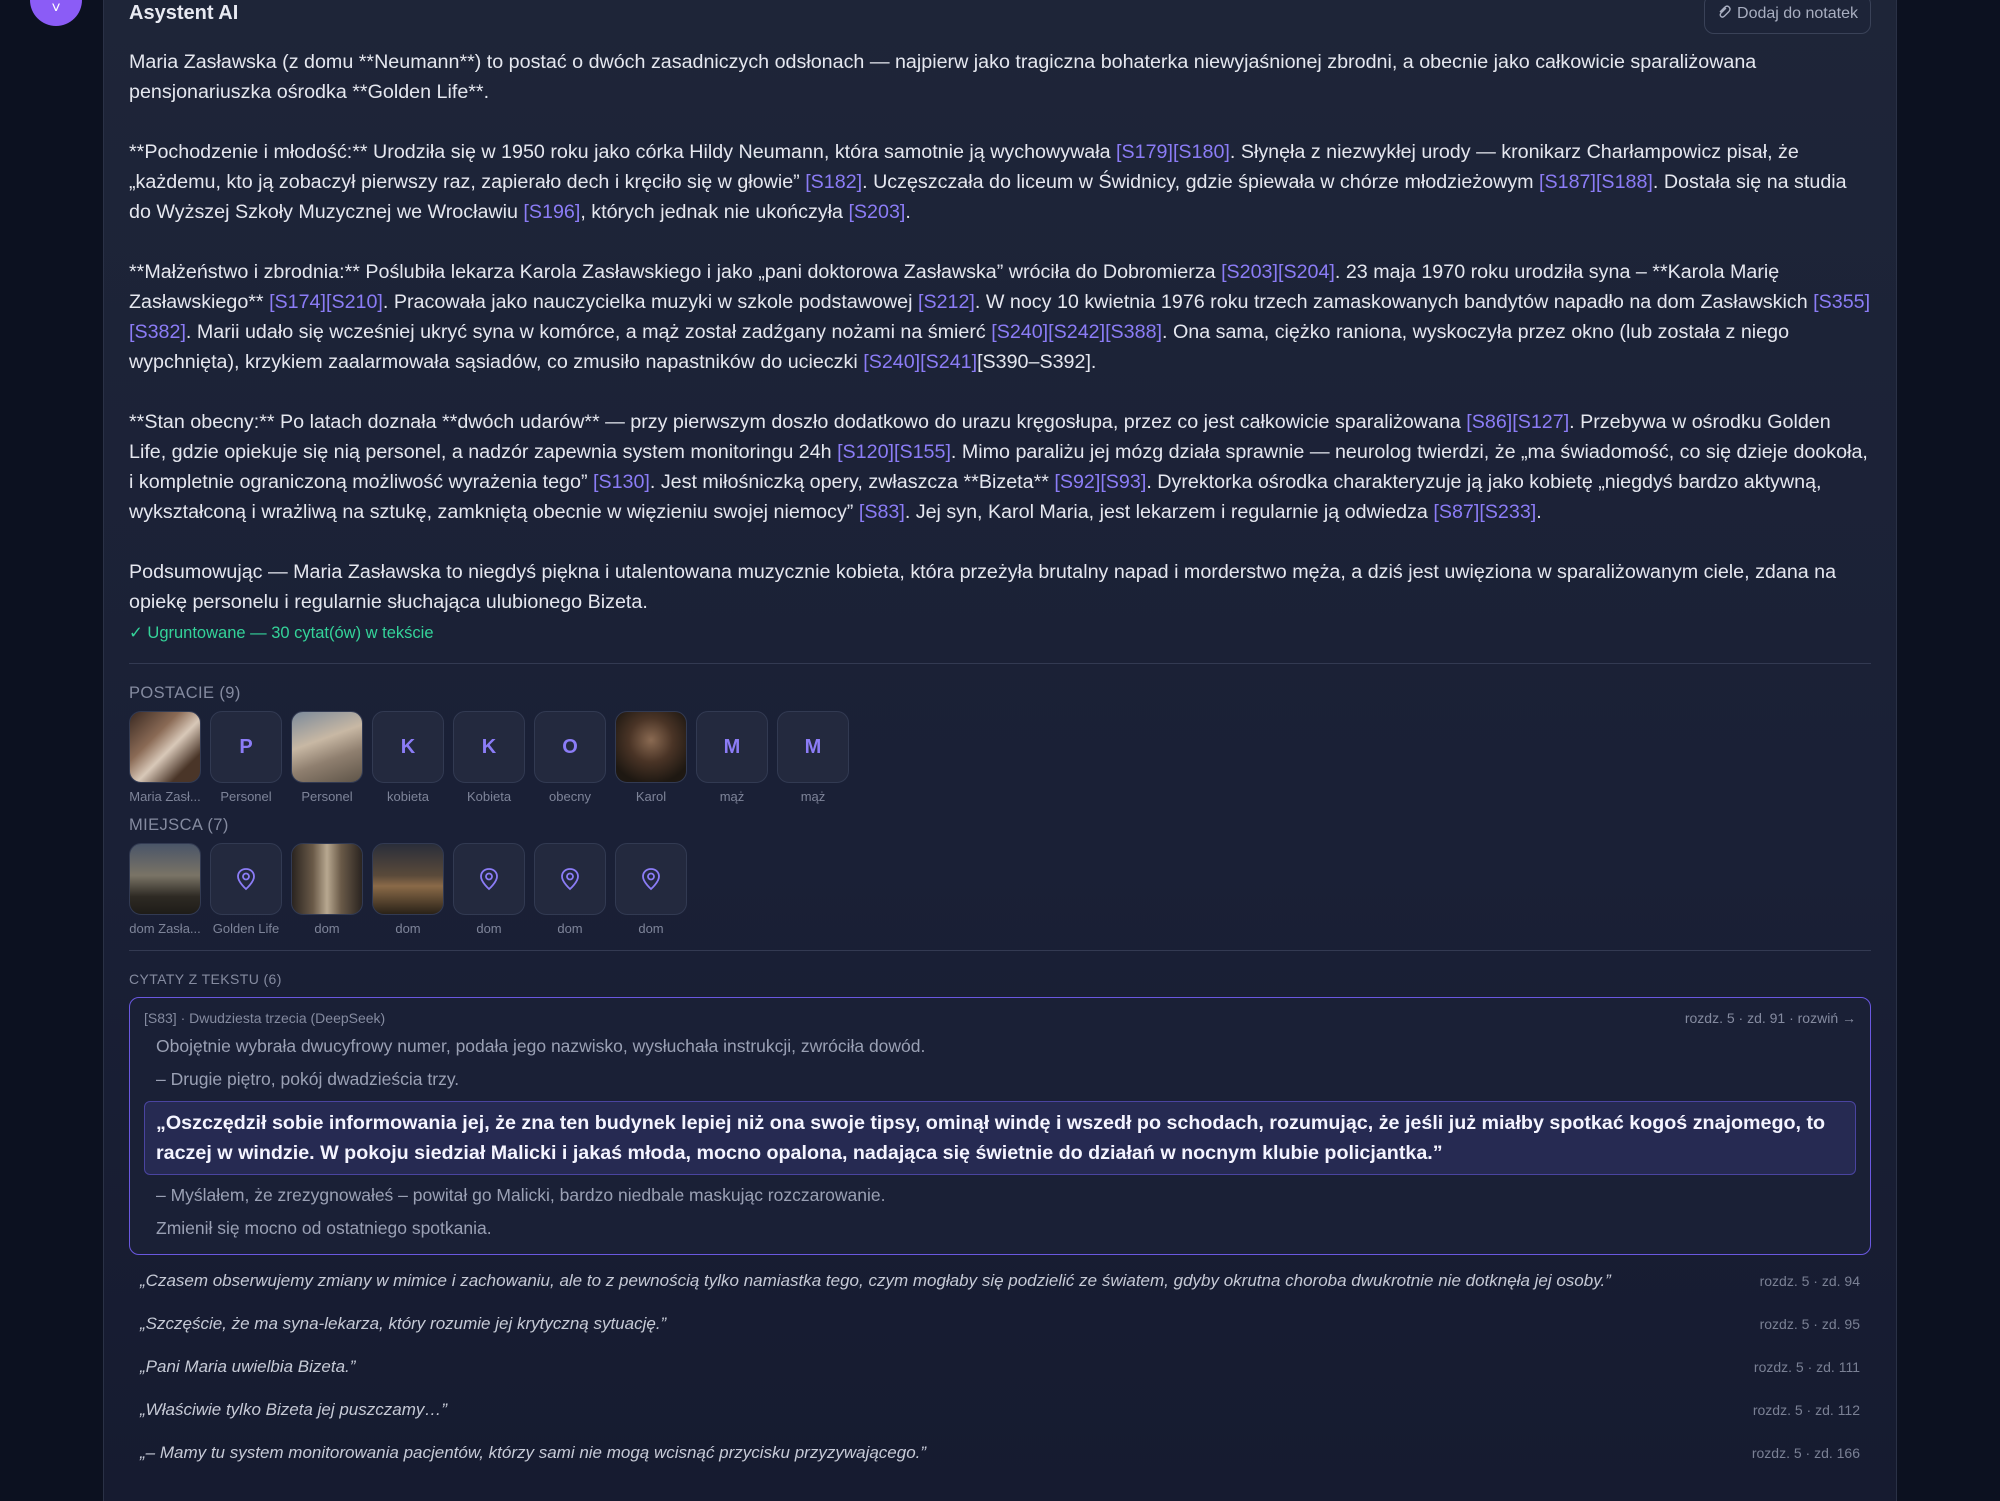 This screenshot has height=1501, width=2000. Describe the element at coordinates (246, 928) in the screenshot. I see `place-name: Golden Life` at that location.